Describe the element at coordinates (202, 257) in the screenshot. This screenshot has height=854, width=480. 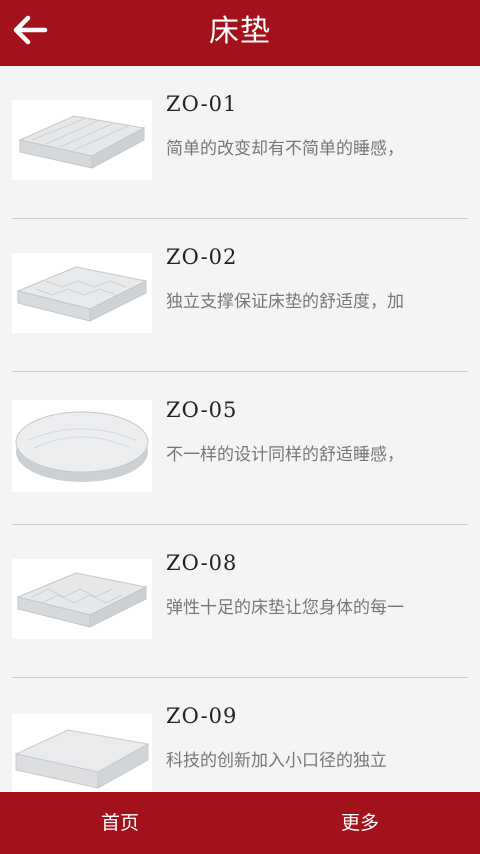
I see `product-code: ZO-02` at that location.